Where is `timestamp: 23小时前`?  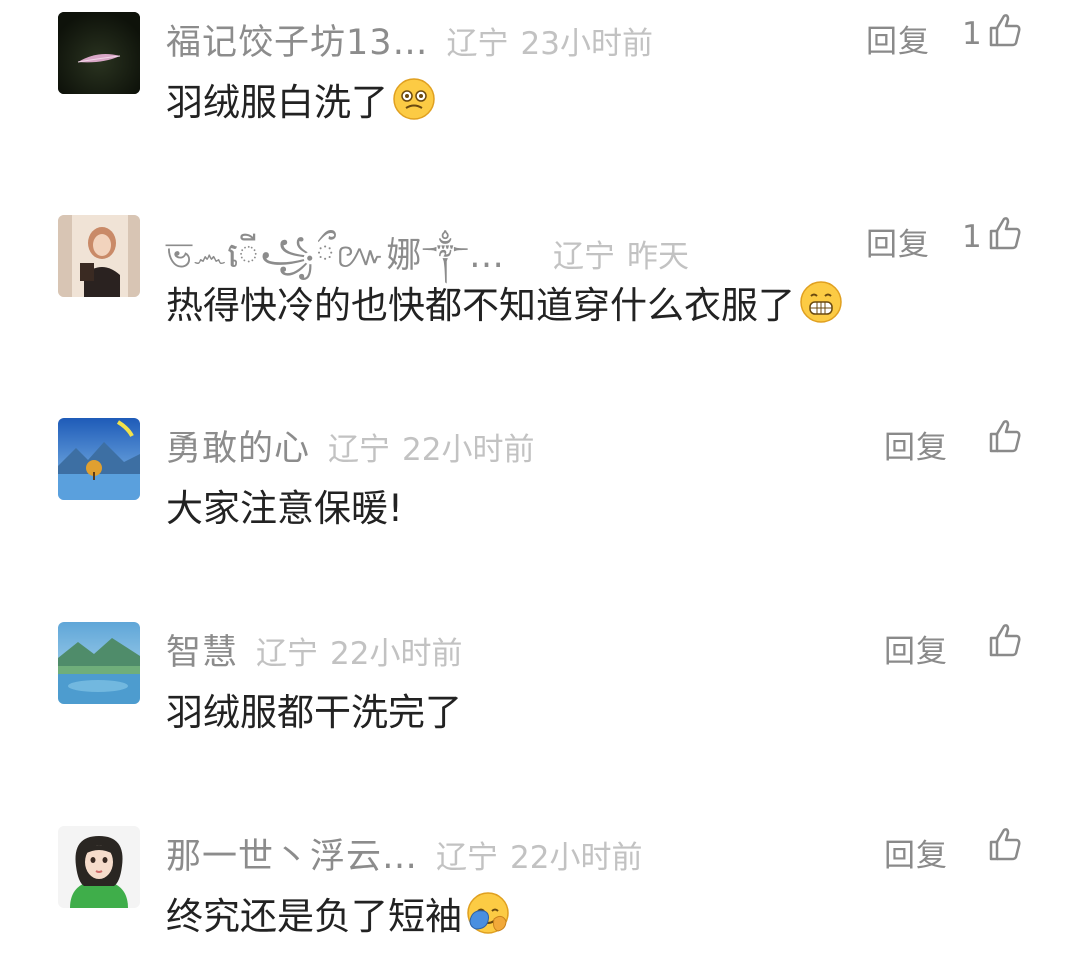
timestamp: 23小时前 is located at coordinates (586, 44).